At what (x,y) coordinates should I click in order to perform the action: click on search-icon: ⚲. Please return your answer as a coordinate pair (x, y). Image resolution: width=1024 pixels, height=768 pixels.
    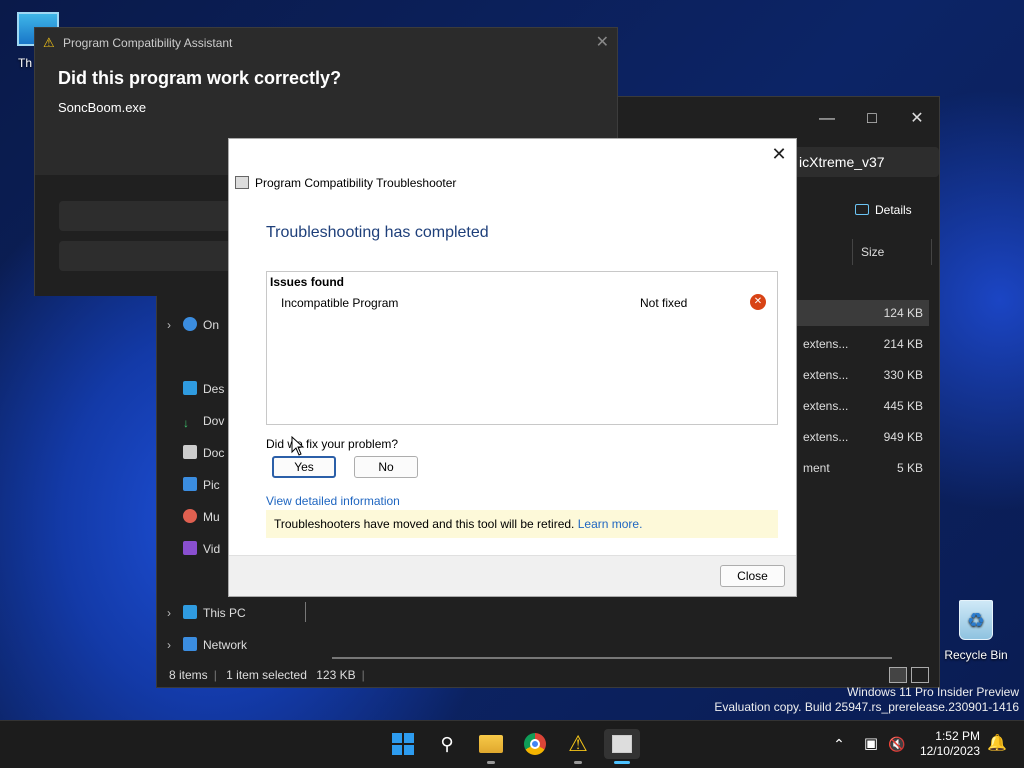
    Looking at the image, I should click on (447, 744).